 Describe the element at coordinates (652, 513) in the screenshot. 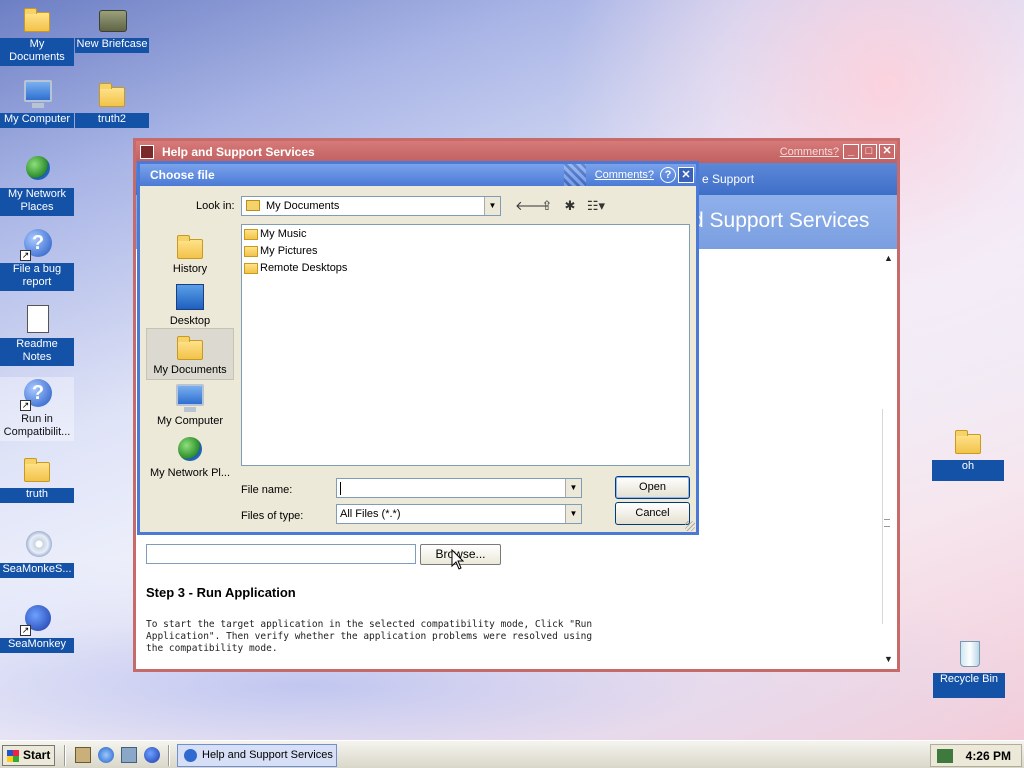

I see `cancel-button: Cancel` at that location.